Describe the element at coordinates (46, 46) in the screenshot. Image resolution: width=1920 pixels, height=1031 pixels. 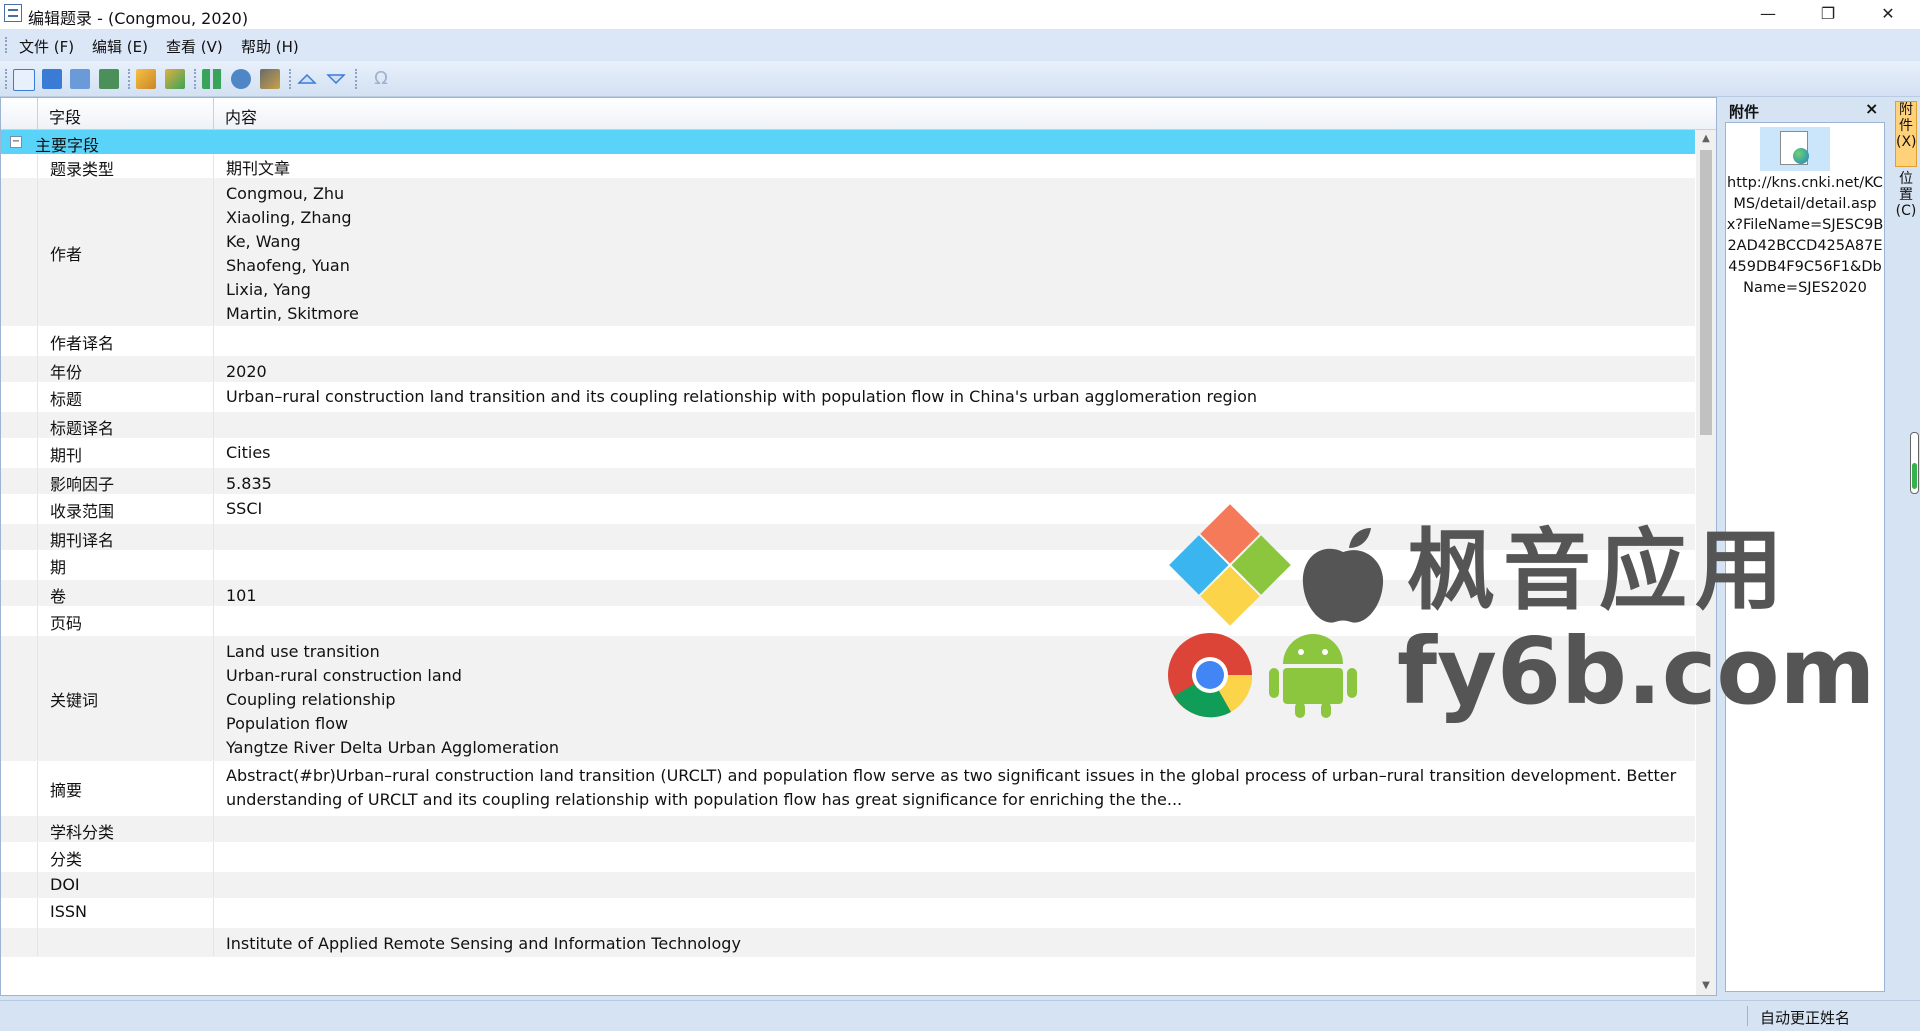
I see `menu-file: 文件 (F)` at that location.